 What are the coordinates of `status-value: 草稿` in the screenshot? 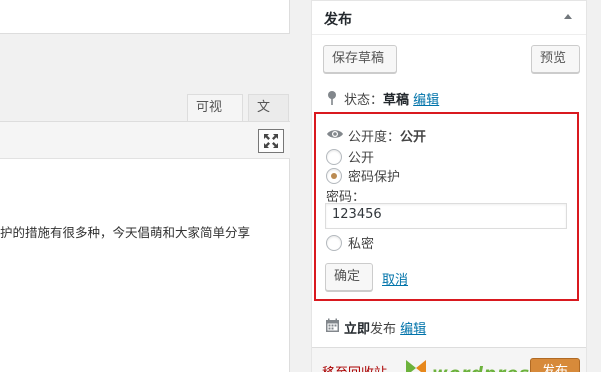 It's located at (396, 100).